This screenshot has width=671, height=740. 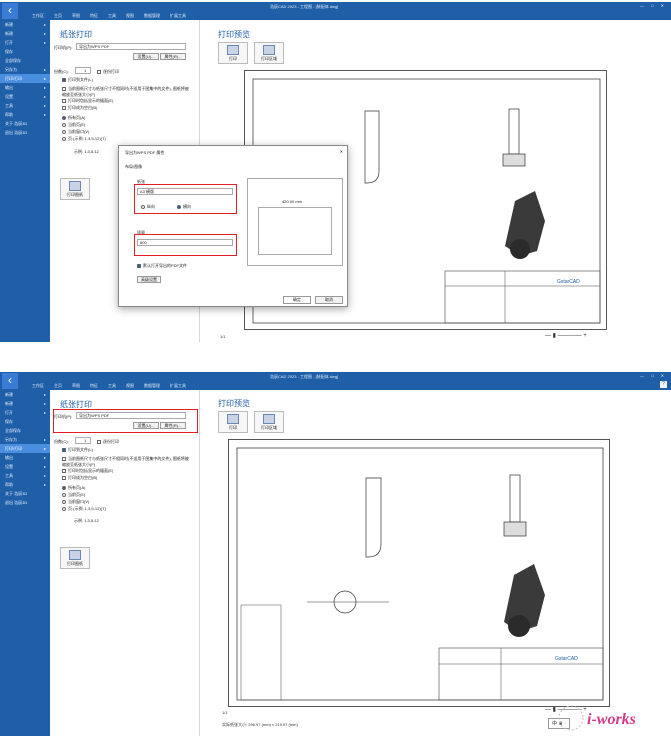 What do you see at coordinates (260, 724) in the screenshot?
I see `actual-paper-size: 实际纸张大小: 296.97 (mm) x 219.97 (mm)` at bounding box center [260, 724].